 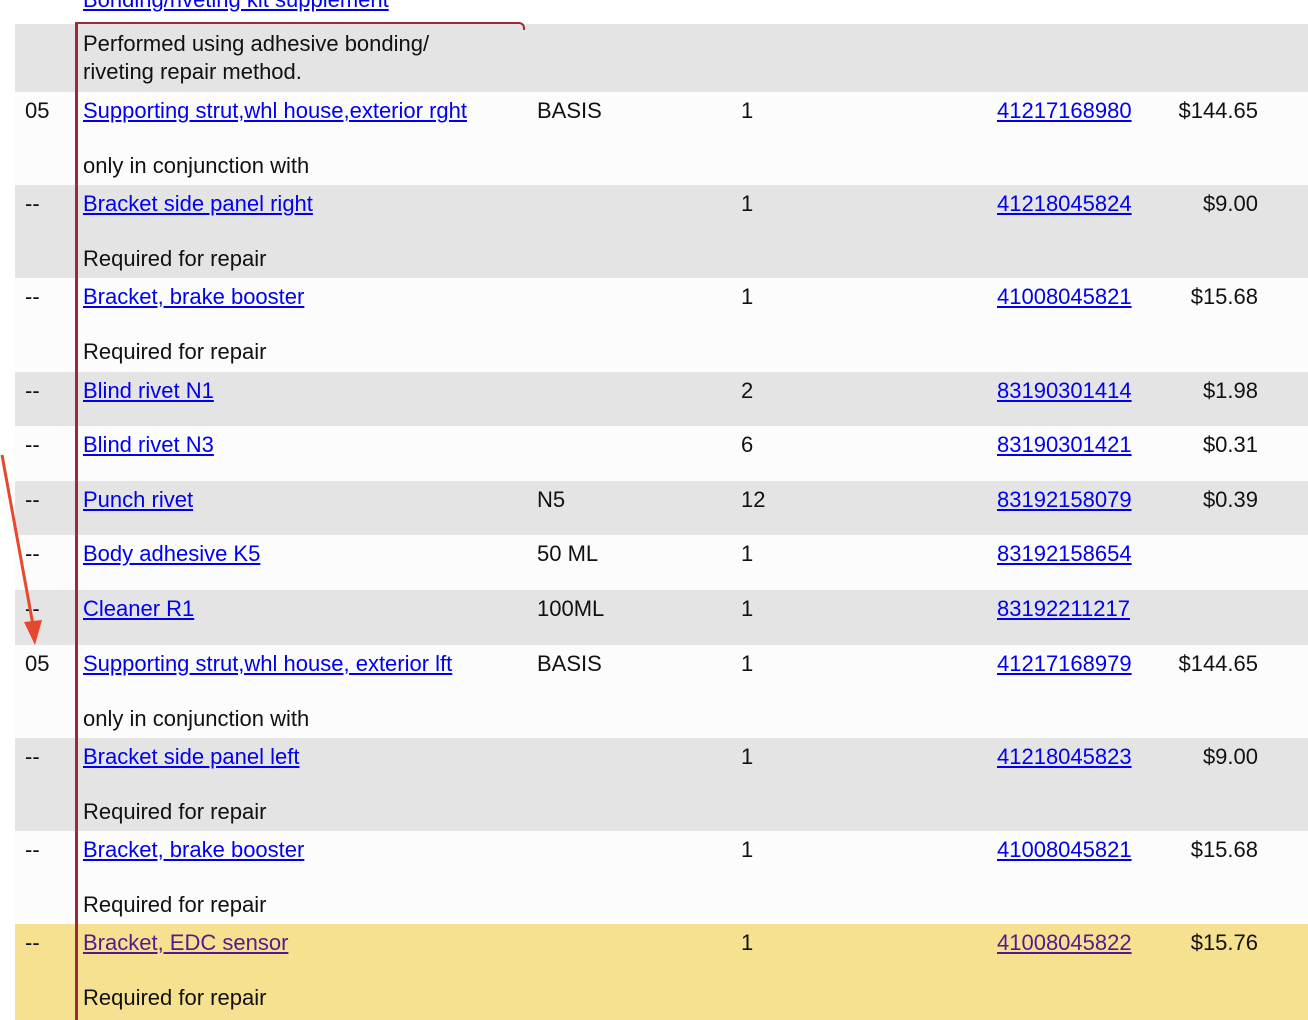 What do you see at coordinates (661, 508) in the screenshot?
I see `table-row: -- Punch rivet N5 12 83192158079 $0.39` at bounding box center [661, 508].